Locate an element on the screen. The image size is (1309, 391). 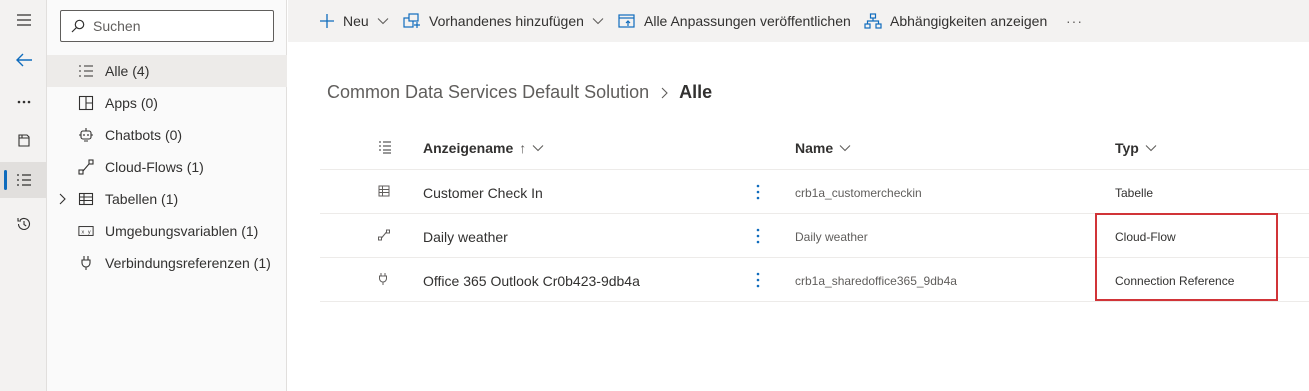
nav-item-cloud-flows: Cloud-Flows (1) is located at coordinates (167, 167).